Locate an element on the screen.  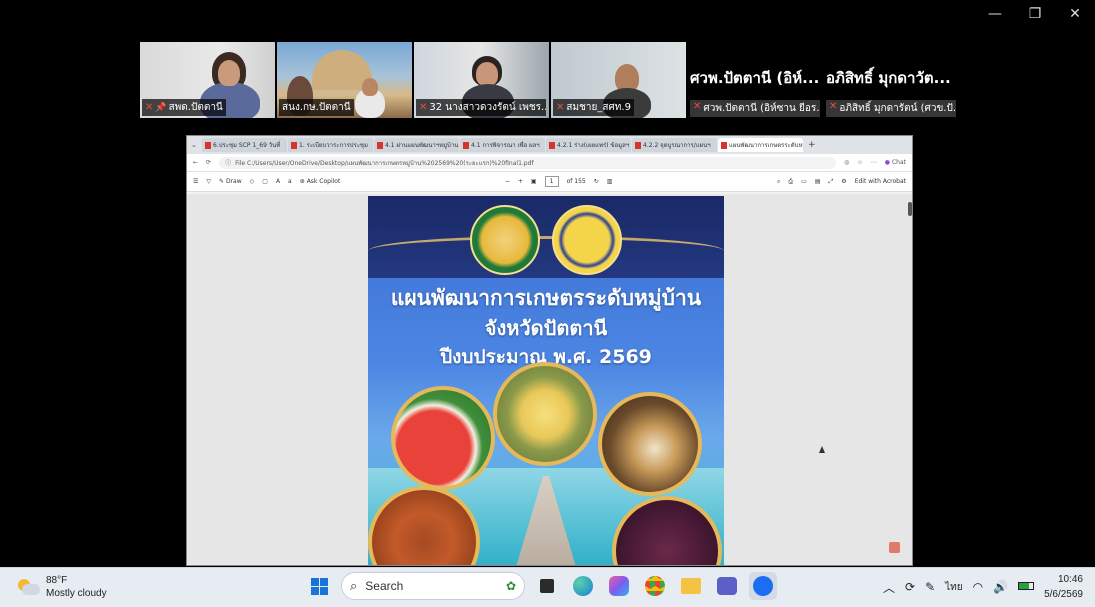
weather-temperature: 88°F is located at coordinates (57, 580).